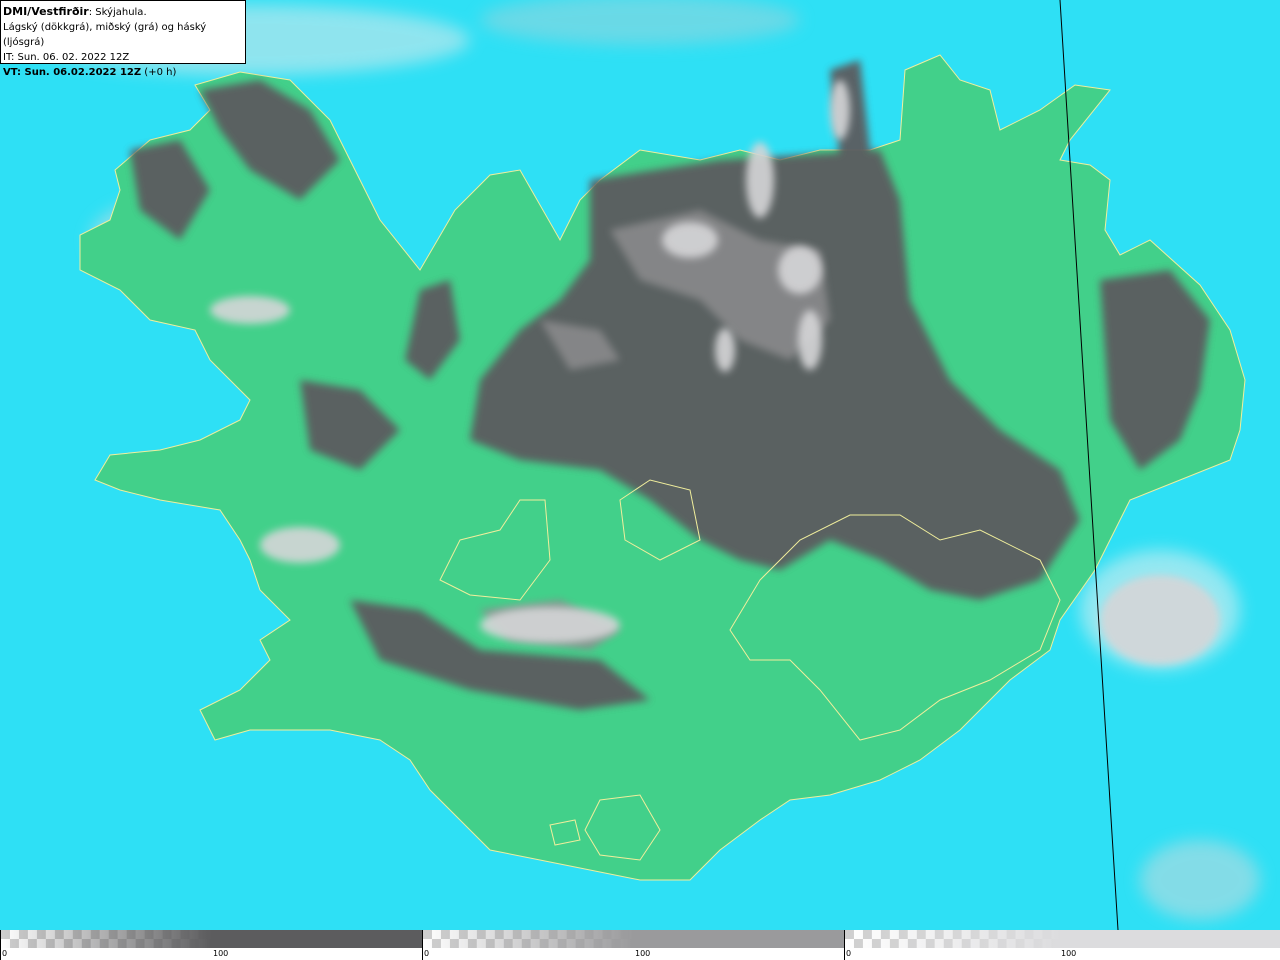 The height and width of the screenshot is (960, 1280). What do you see at coordinates (159, 72) in the screenshot?
I see `valid-offset: (+0 h)` at bounding box center [159, 72].